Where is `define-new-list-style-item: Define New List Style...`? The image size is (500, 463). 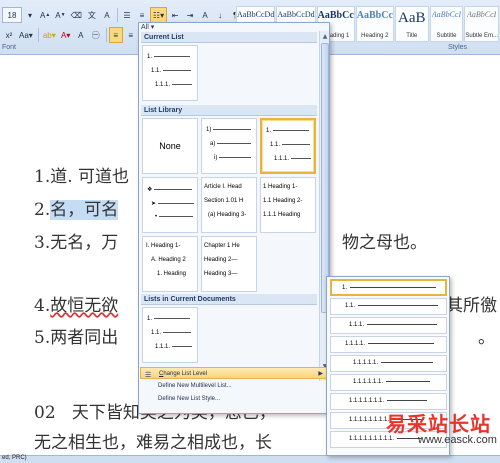
define-new-list-style-item: Define New List Style... is located at coordinates (234, 399).